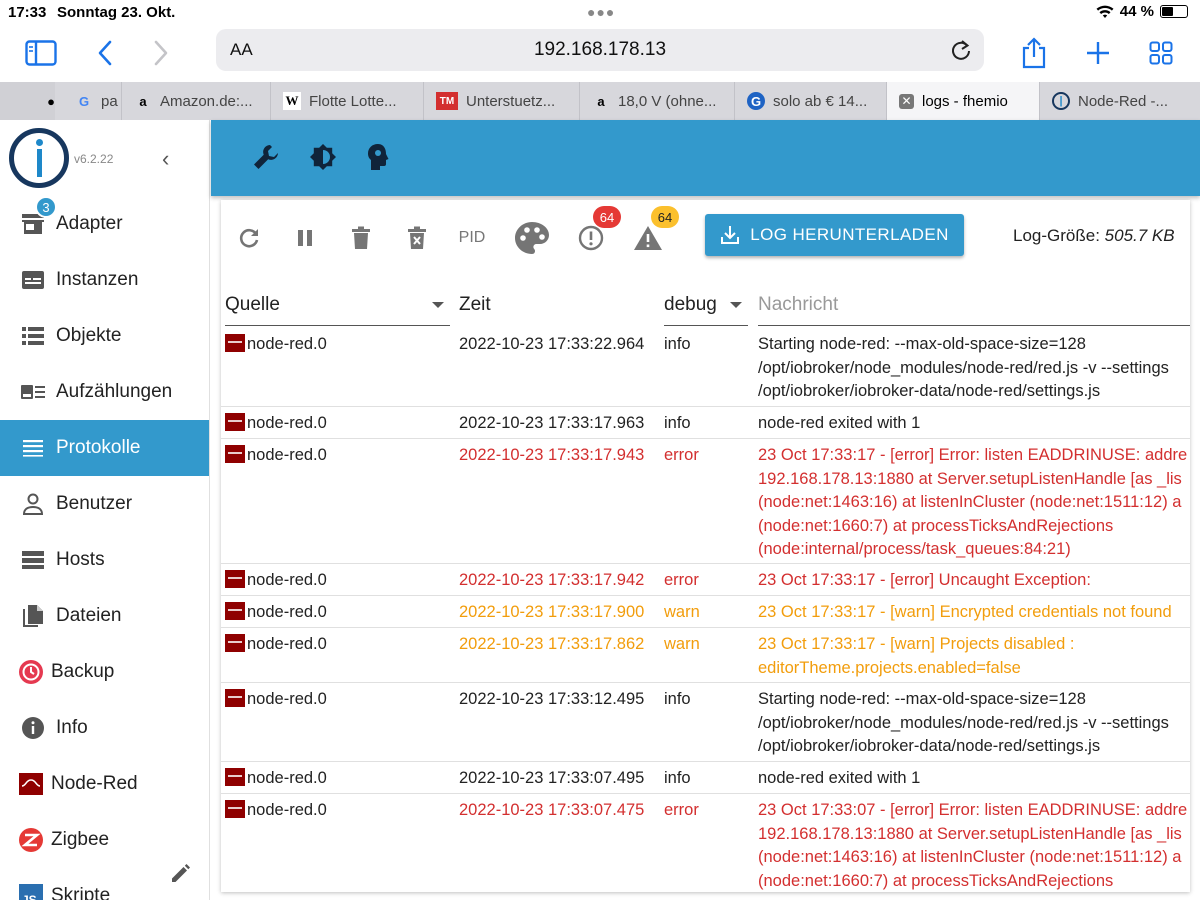 The width and height of the screenshot is (1200, 900). What do you see at coordinates (33, 728) in the screenshot?
I see `info-icon` at bounding box center [33, 728].